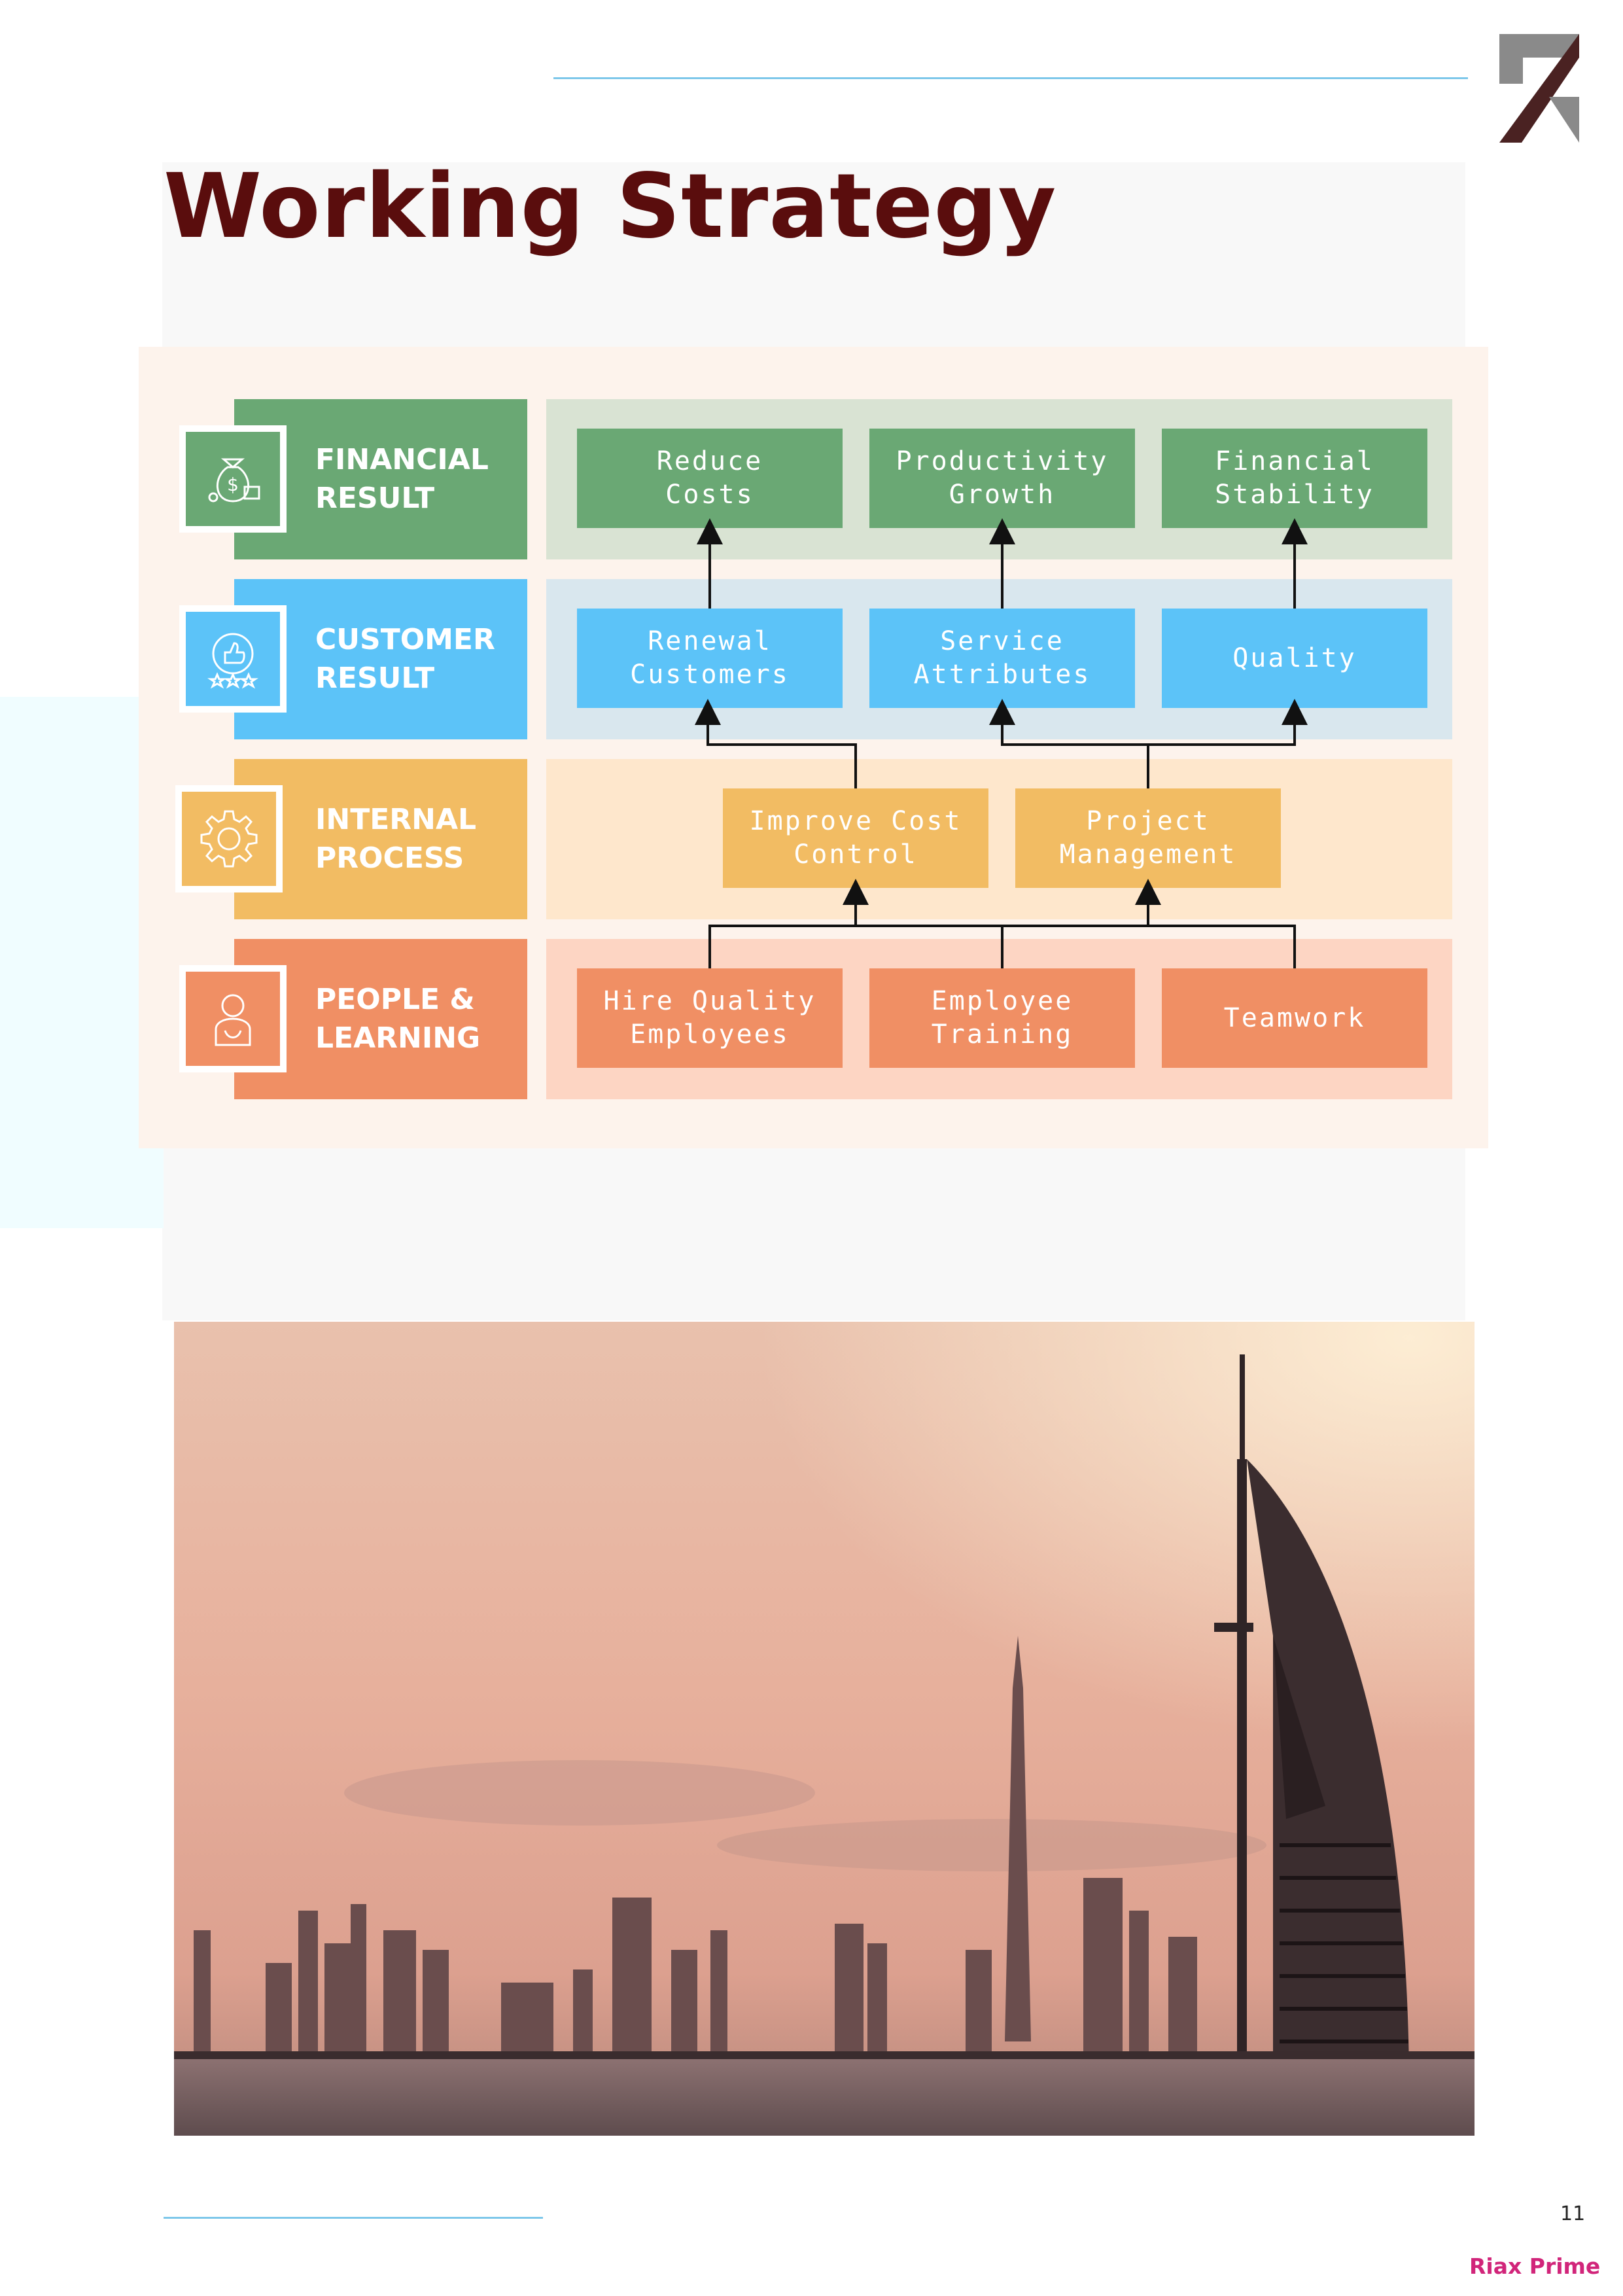 The height and width of the screenshot is (2296, 1623). I want to click on brand-name: Riax Prime, so click(1535, 2266).